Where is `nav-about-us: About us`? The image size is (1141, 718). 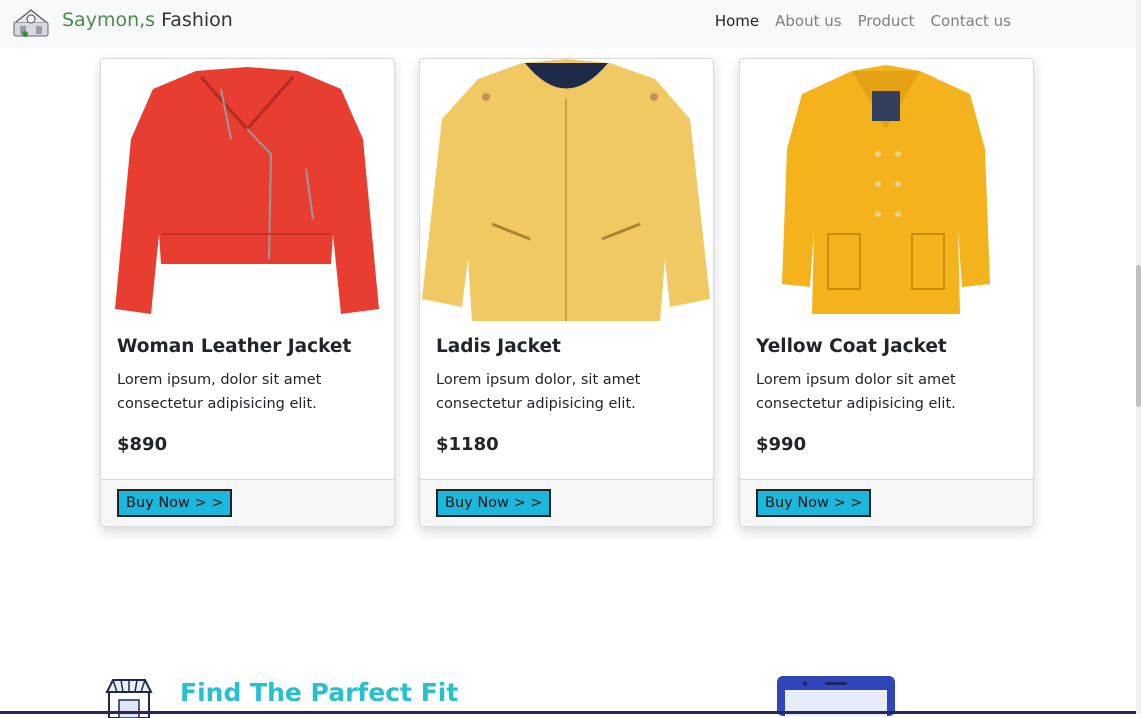 nav-about-us: About us is located at coordinates (808, 21).